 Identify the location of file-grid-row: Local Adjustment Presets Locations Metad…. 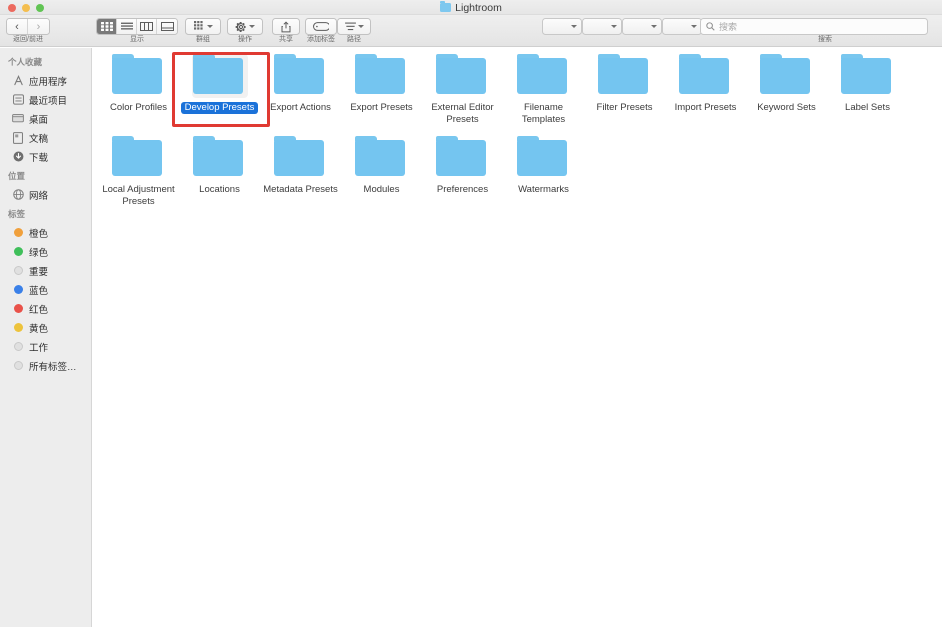
(341, 172).